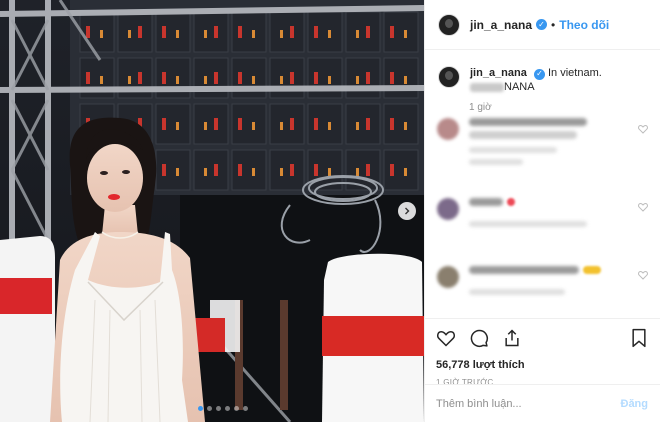 This screenshot has width=660, height=422. Describe the element at coordinates (519, 87) in the screenshot. I see `caption-signature: NANA` at that location.